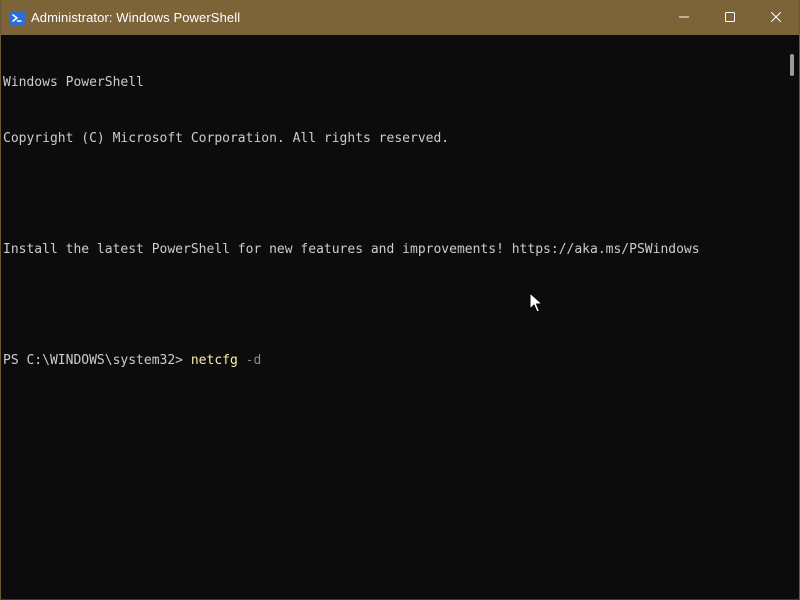 This screenshot has height=600, width=800. Describe the element at coordinates (17, 18) in the screenshot. I see `powershell-icon` at that location.